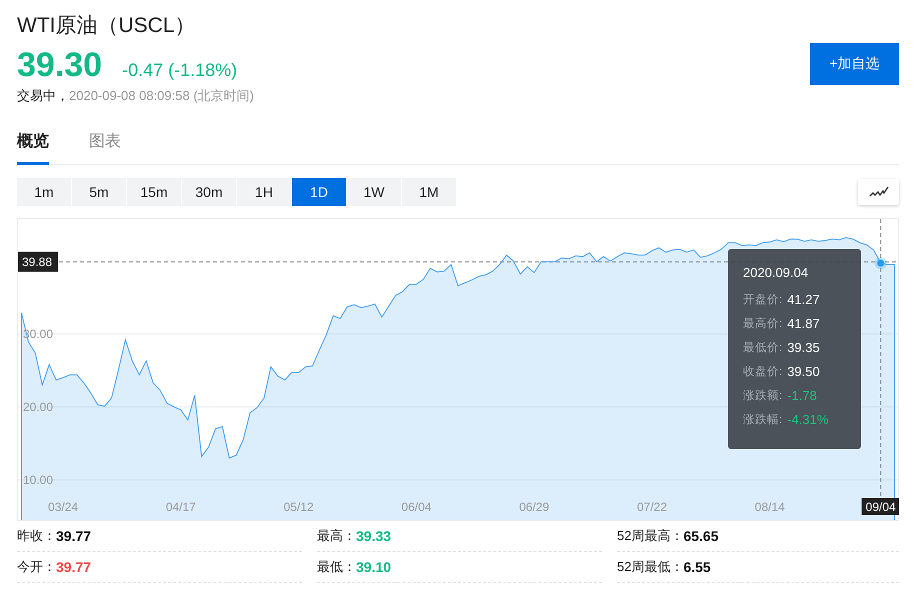  What do you see at coordinates (105, 147) in the screenshot?
I see `tab: 图表` at bounding box center [105, 147].